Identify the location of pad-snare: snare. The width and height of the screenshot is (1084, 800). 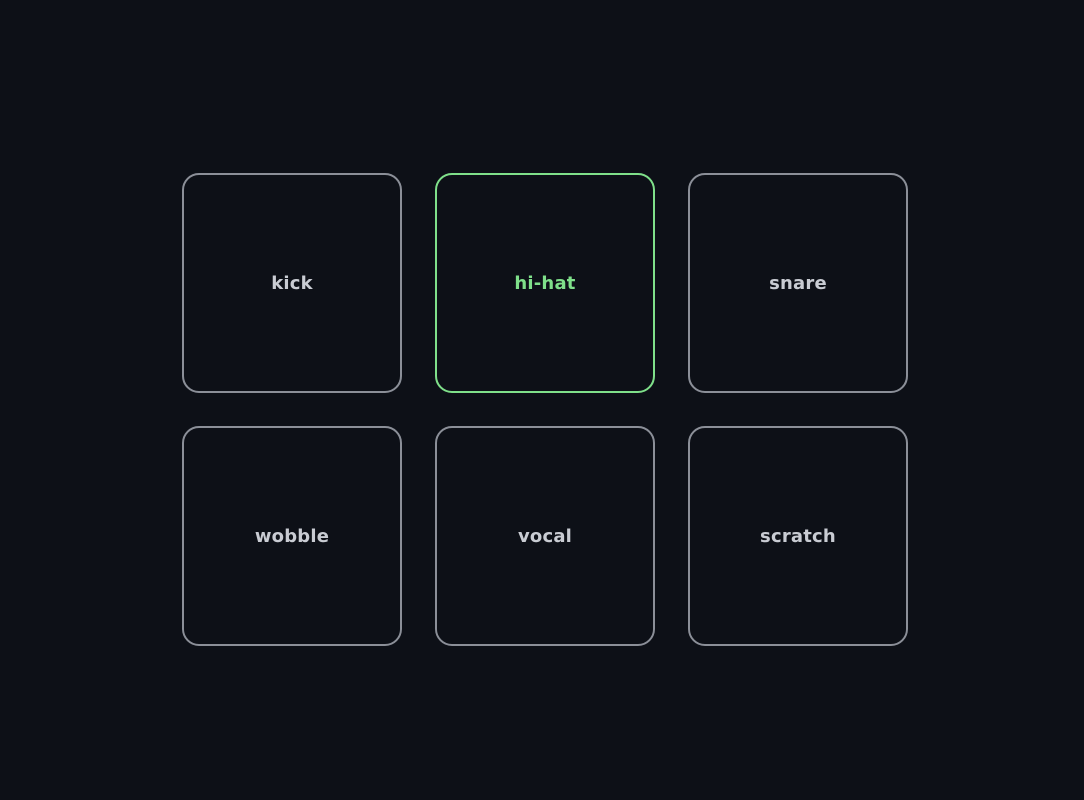
(798, 283).